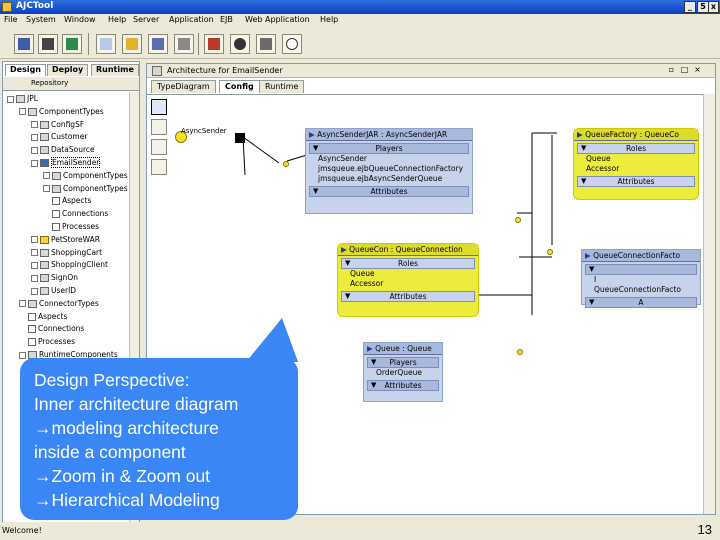 This screenshot has height=540, width=720. I want to click on component-section-header: ▼ Players, so click(403, 362).